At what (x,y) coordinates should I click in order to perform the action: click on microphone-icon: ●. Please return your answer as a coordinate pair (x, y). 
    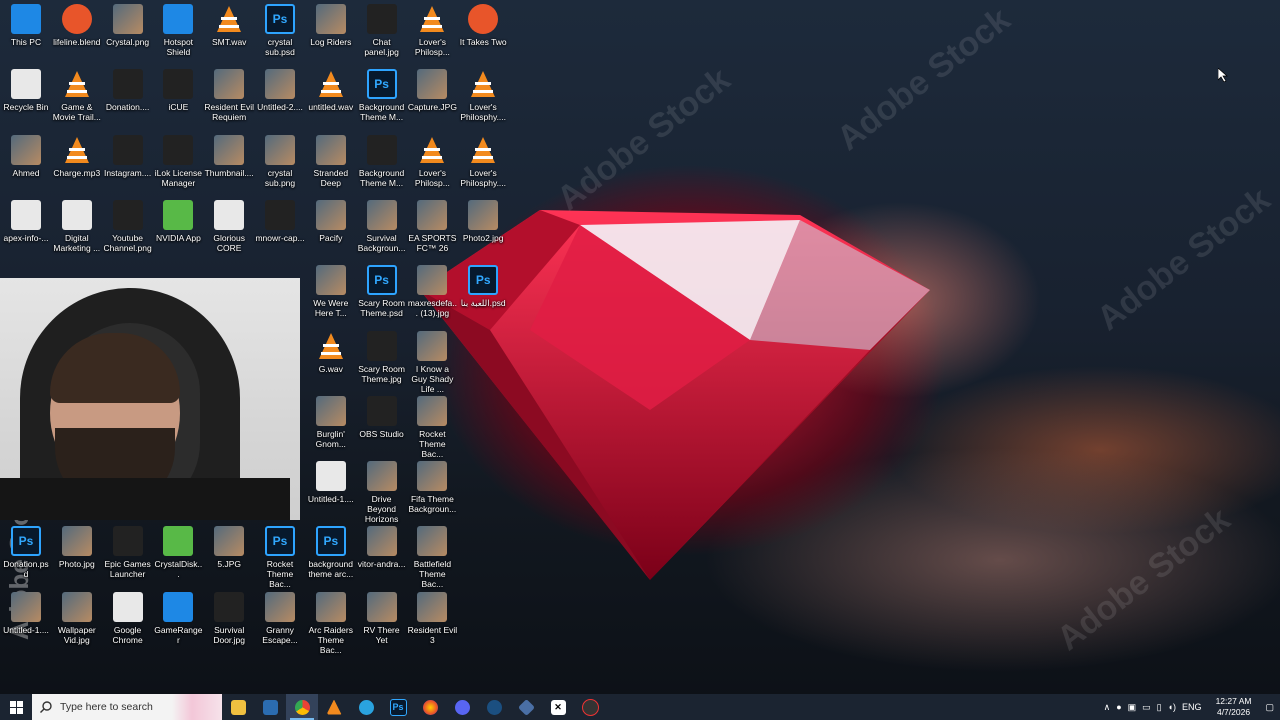
    Looking at the image, I should click on (1118, 707).